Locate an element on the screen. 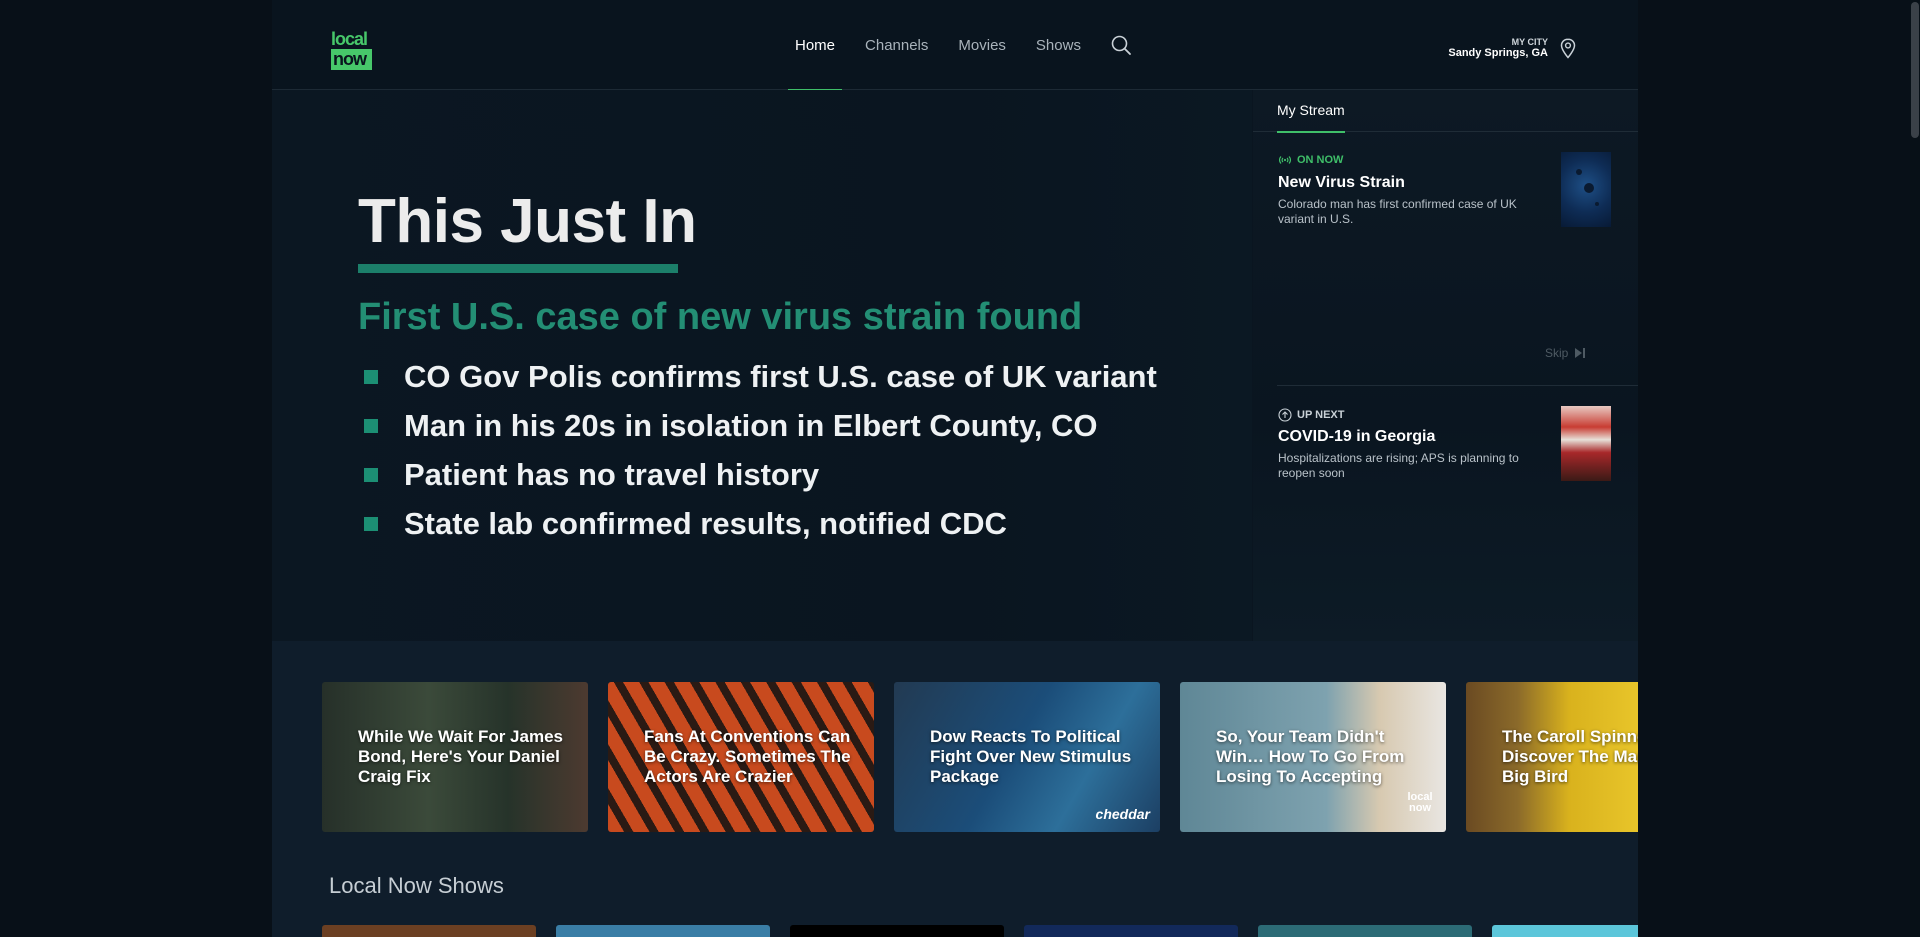 The height and width of the screenshot is (937, 1920). hero-title-underline is located at coordinates (518, 268).